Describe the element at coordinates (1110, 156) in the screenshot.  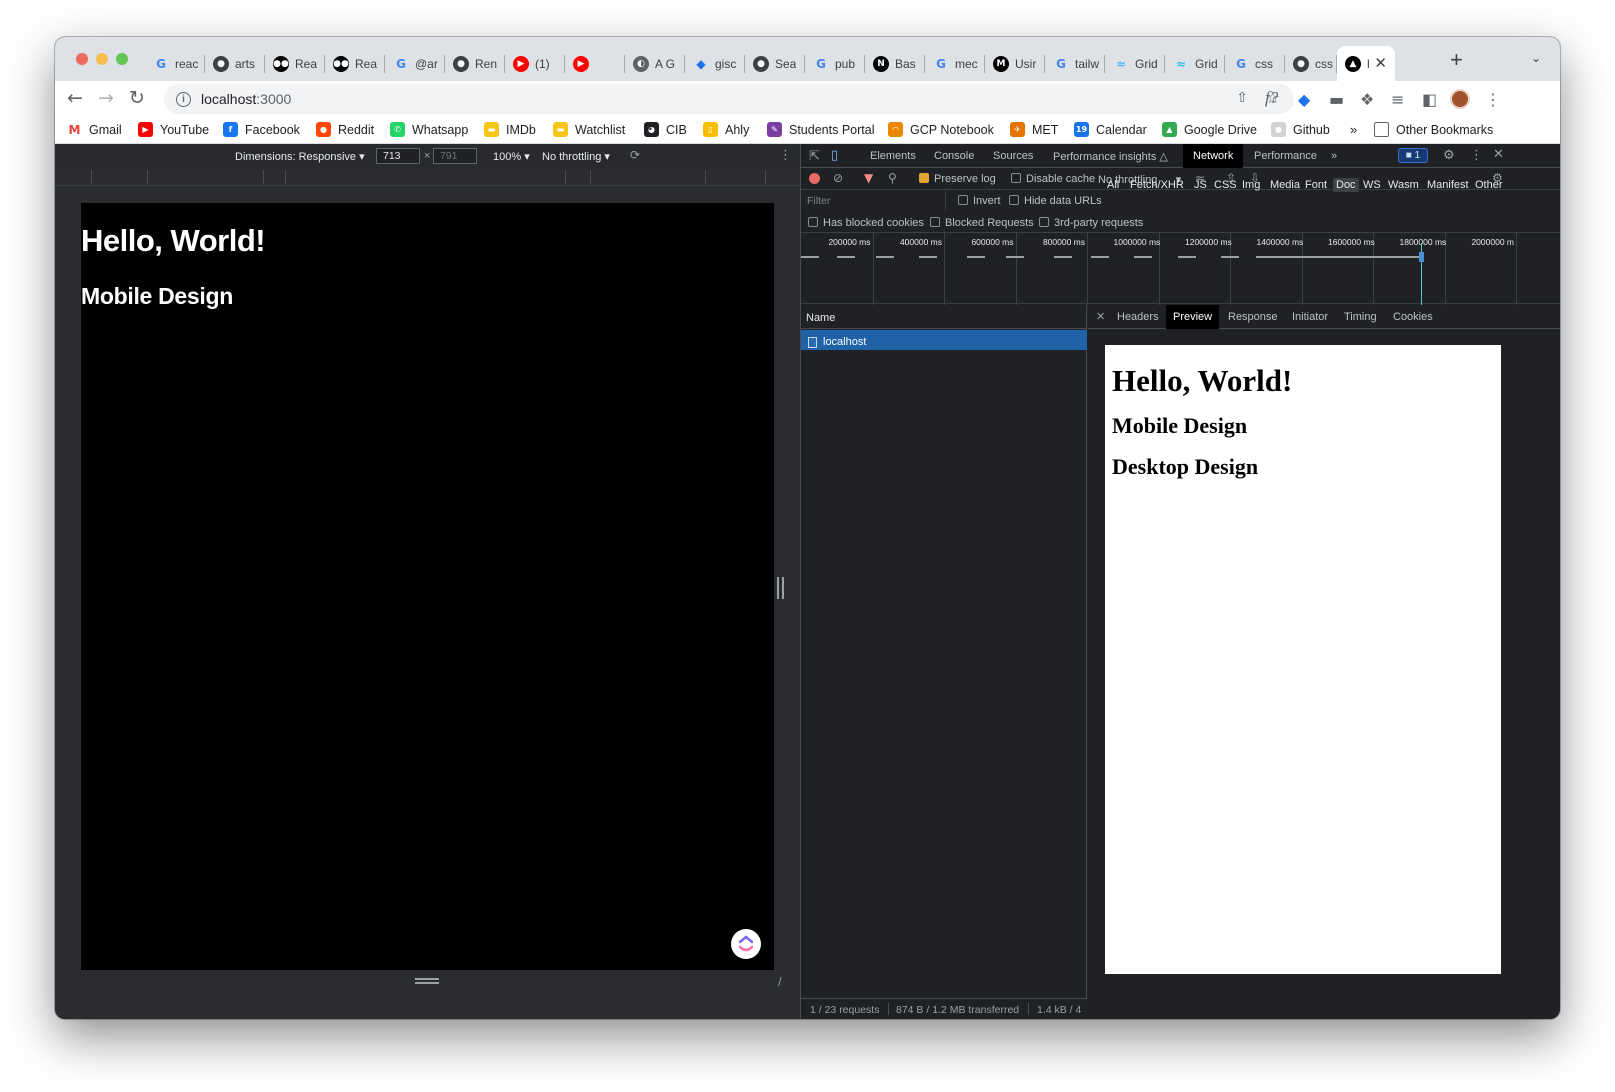
I see `tab-performance-insights: Performance insights △` at that location.